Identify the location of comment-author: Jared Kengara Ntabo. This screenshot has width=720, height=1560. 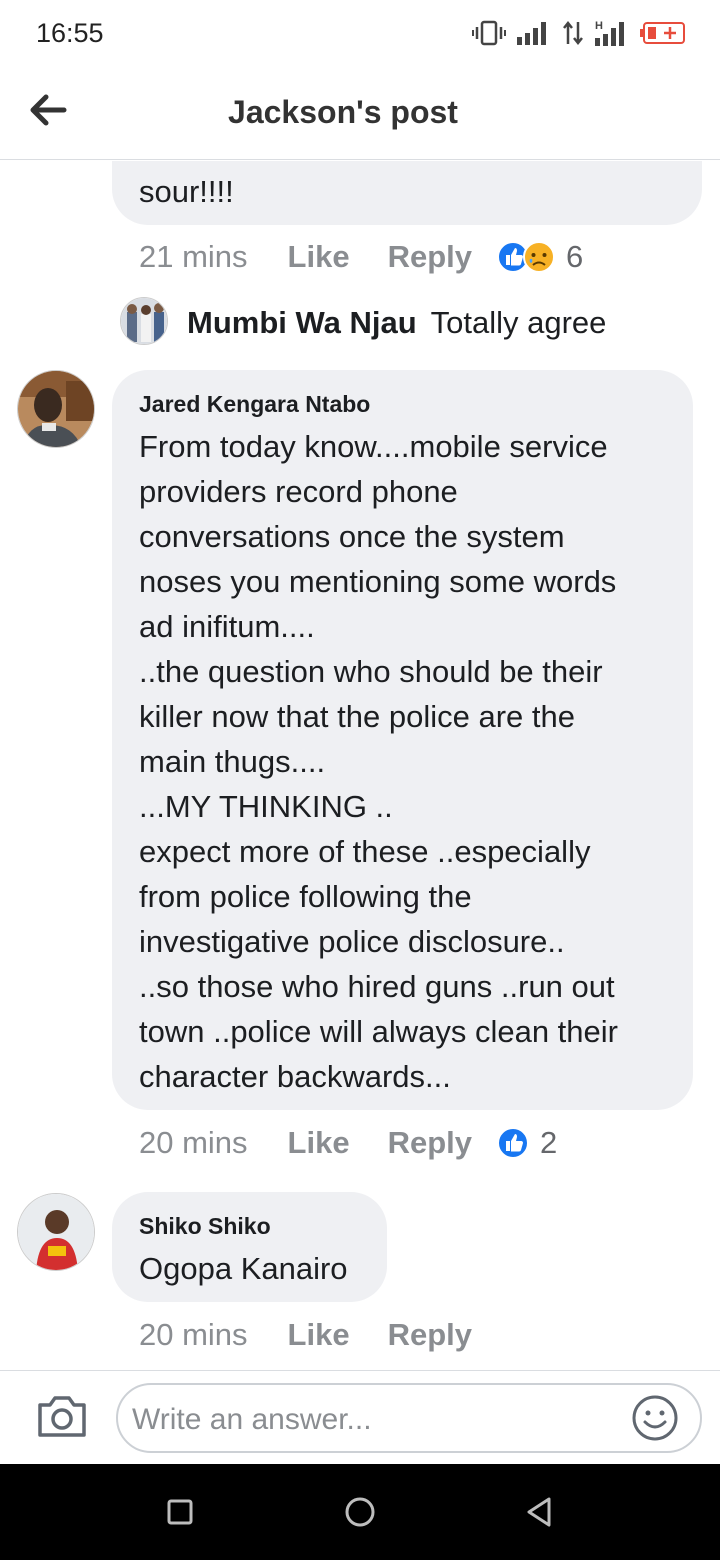
(254, 404).